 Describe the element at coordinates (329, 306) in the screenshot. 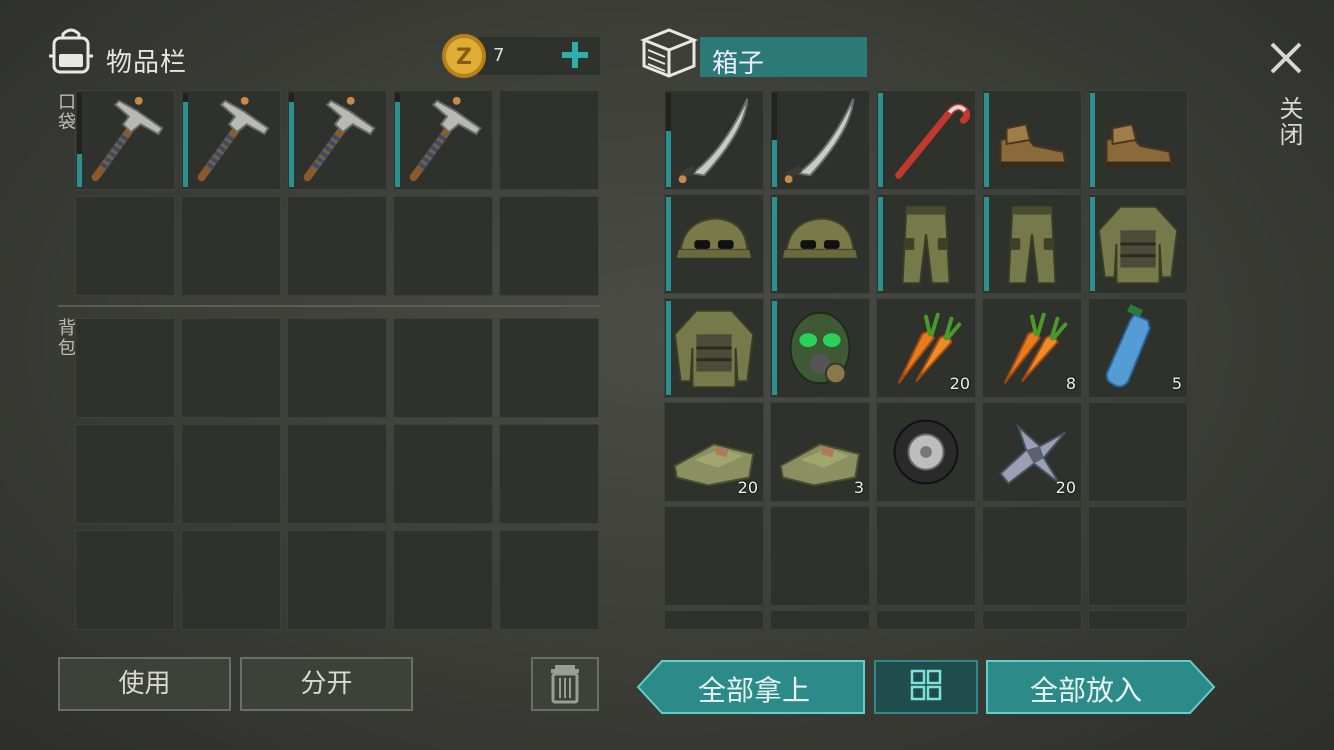

I see `section-divider` at that location.